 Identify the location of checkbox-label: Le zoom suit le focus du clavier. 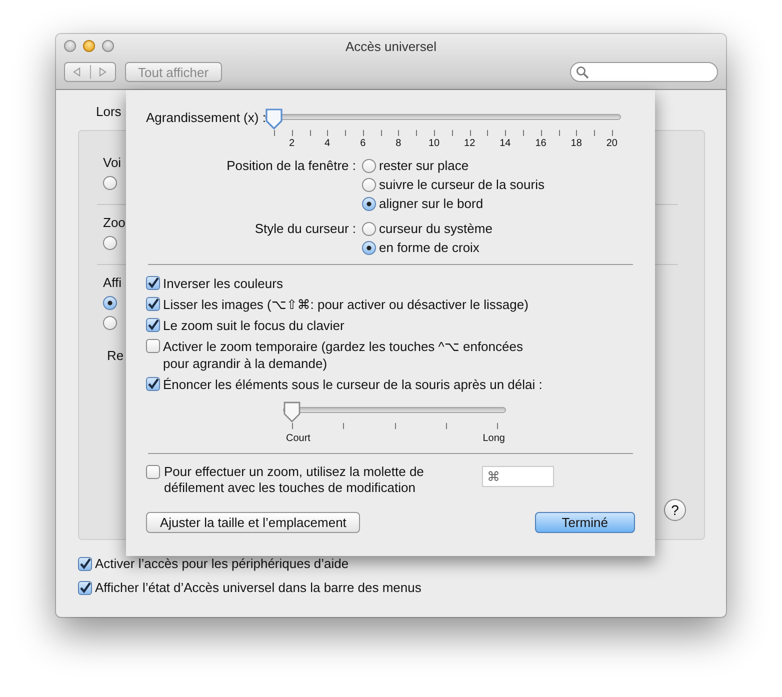
(253, 325).